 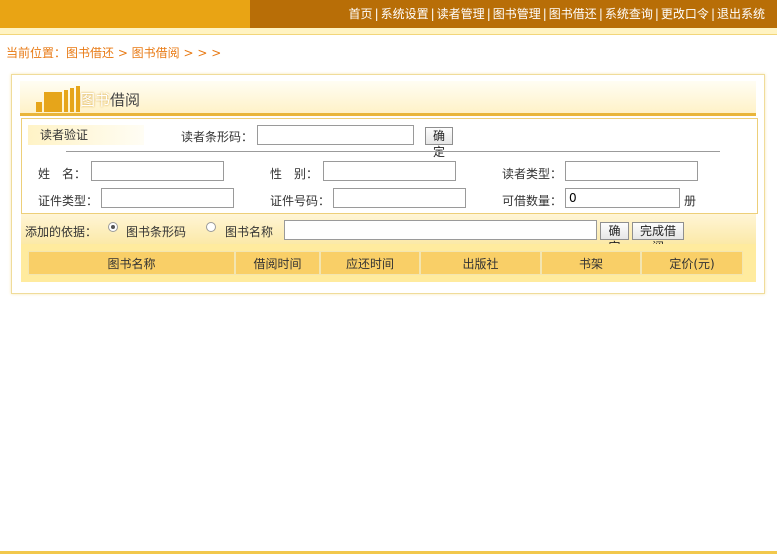 I want to click on col-shelf: 书架, so click(x=591, y=263).